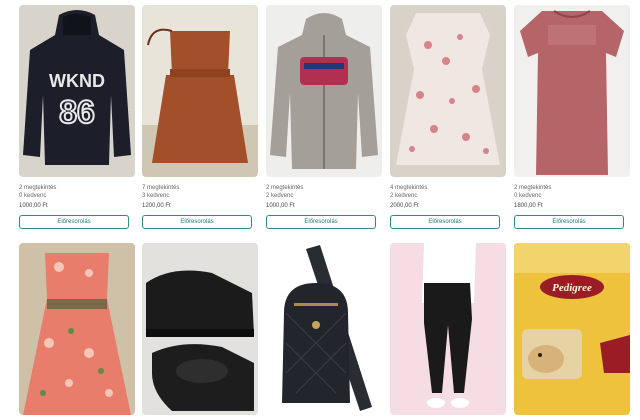 The height and width of the screenshot is (420, 640). I want to click on rust-dress-image, so click(200, 91).